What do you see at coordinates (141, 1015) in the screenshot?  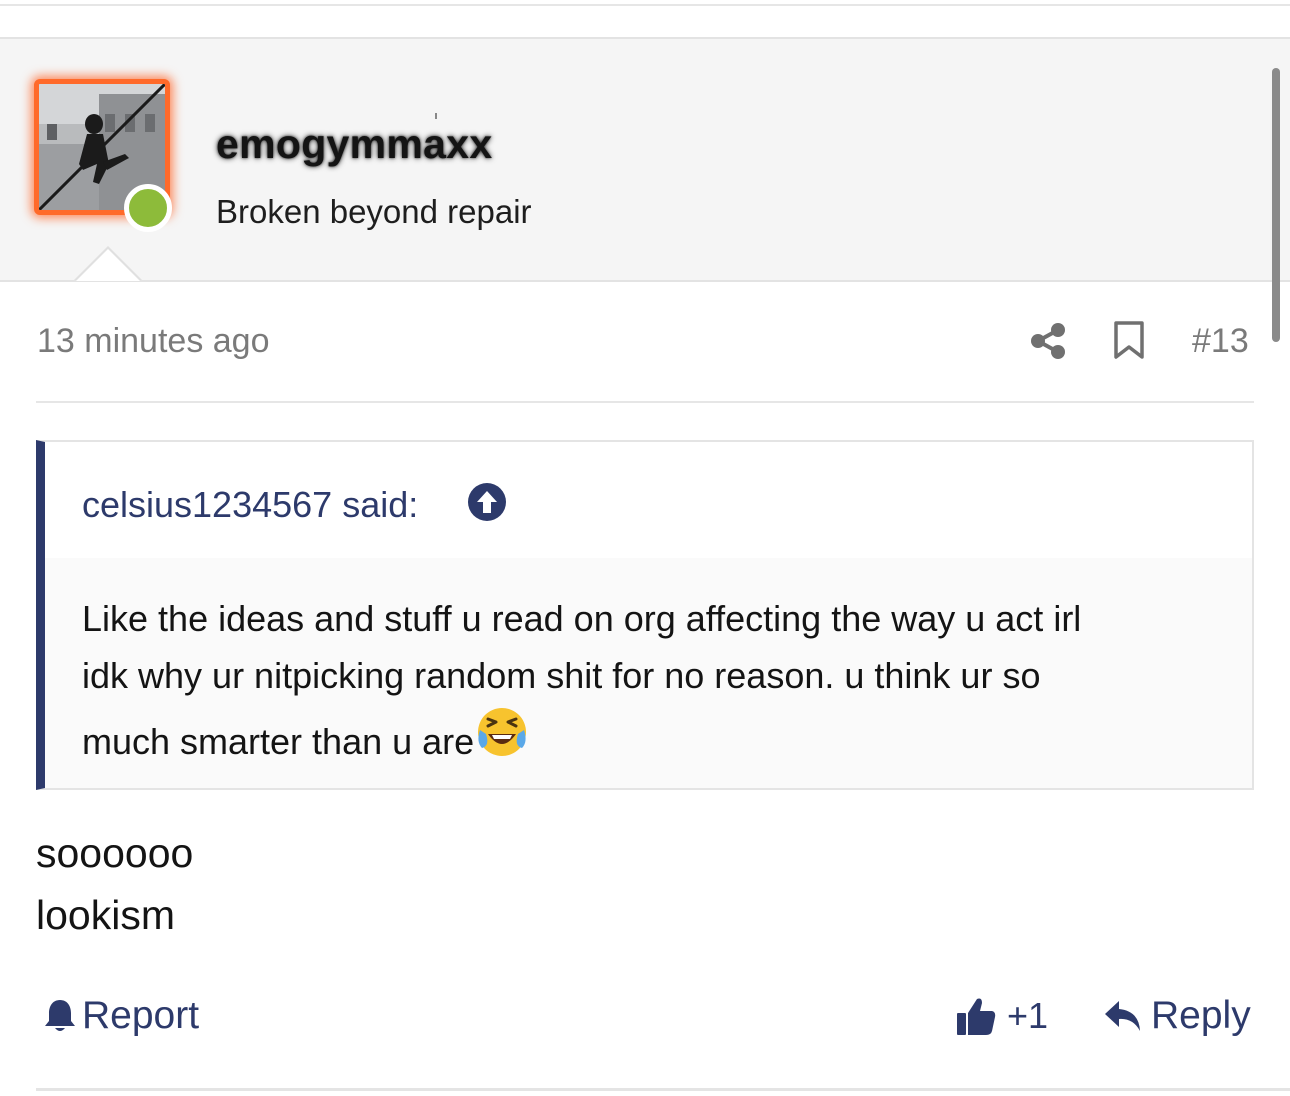 I see `report-label: Report` at bounding box center [141, 1015].